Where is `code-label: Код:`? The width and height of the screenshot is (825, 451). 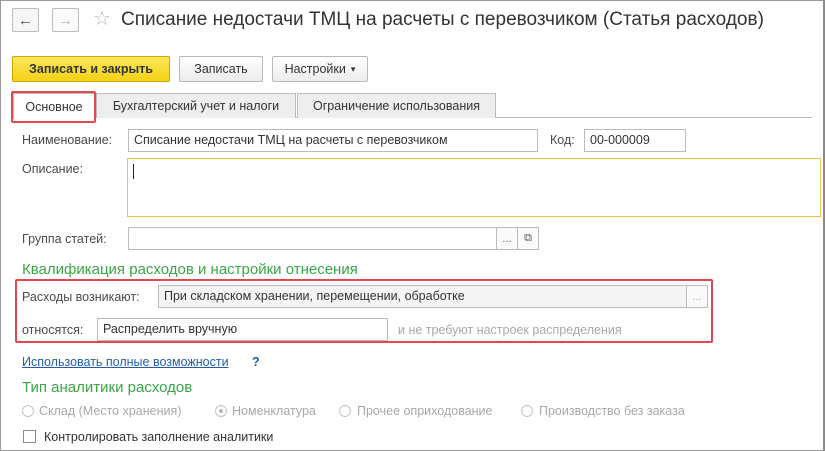
code-label: Код: is located at coordinates (562, 140).